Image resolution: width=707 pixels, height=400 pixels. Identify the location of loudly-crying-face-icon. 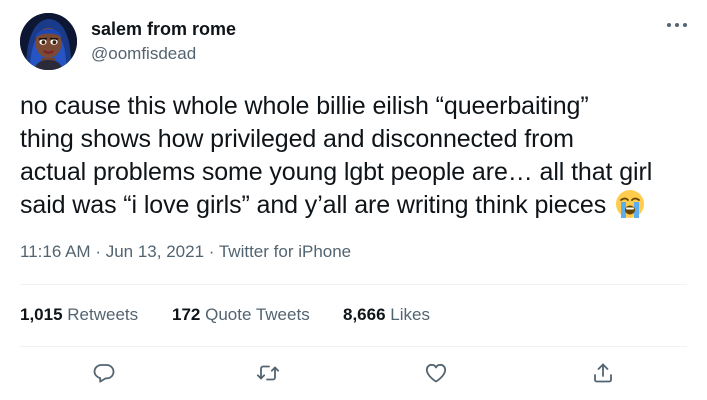
(630, 208).